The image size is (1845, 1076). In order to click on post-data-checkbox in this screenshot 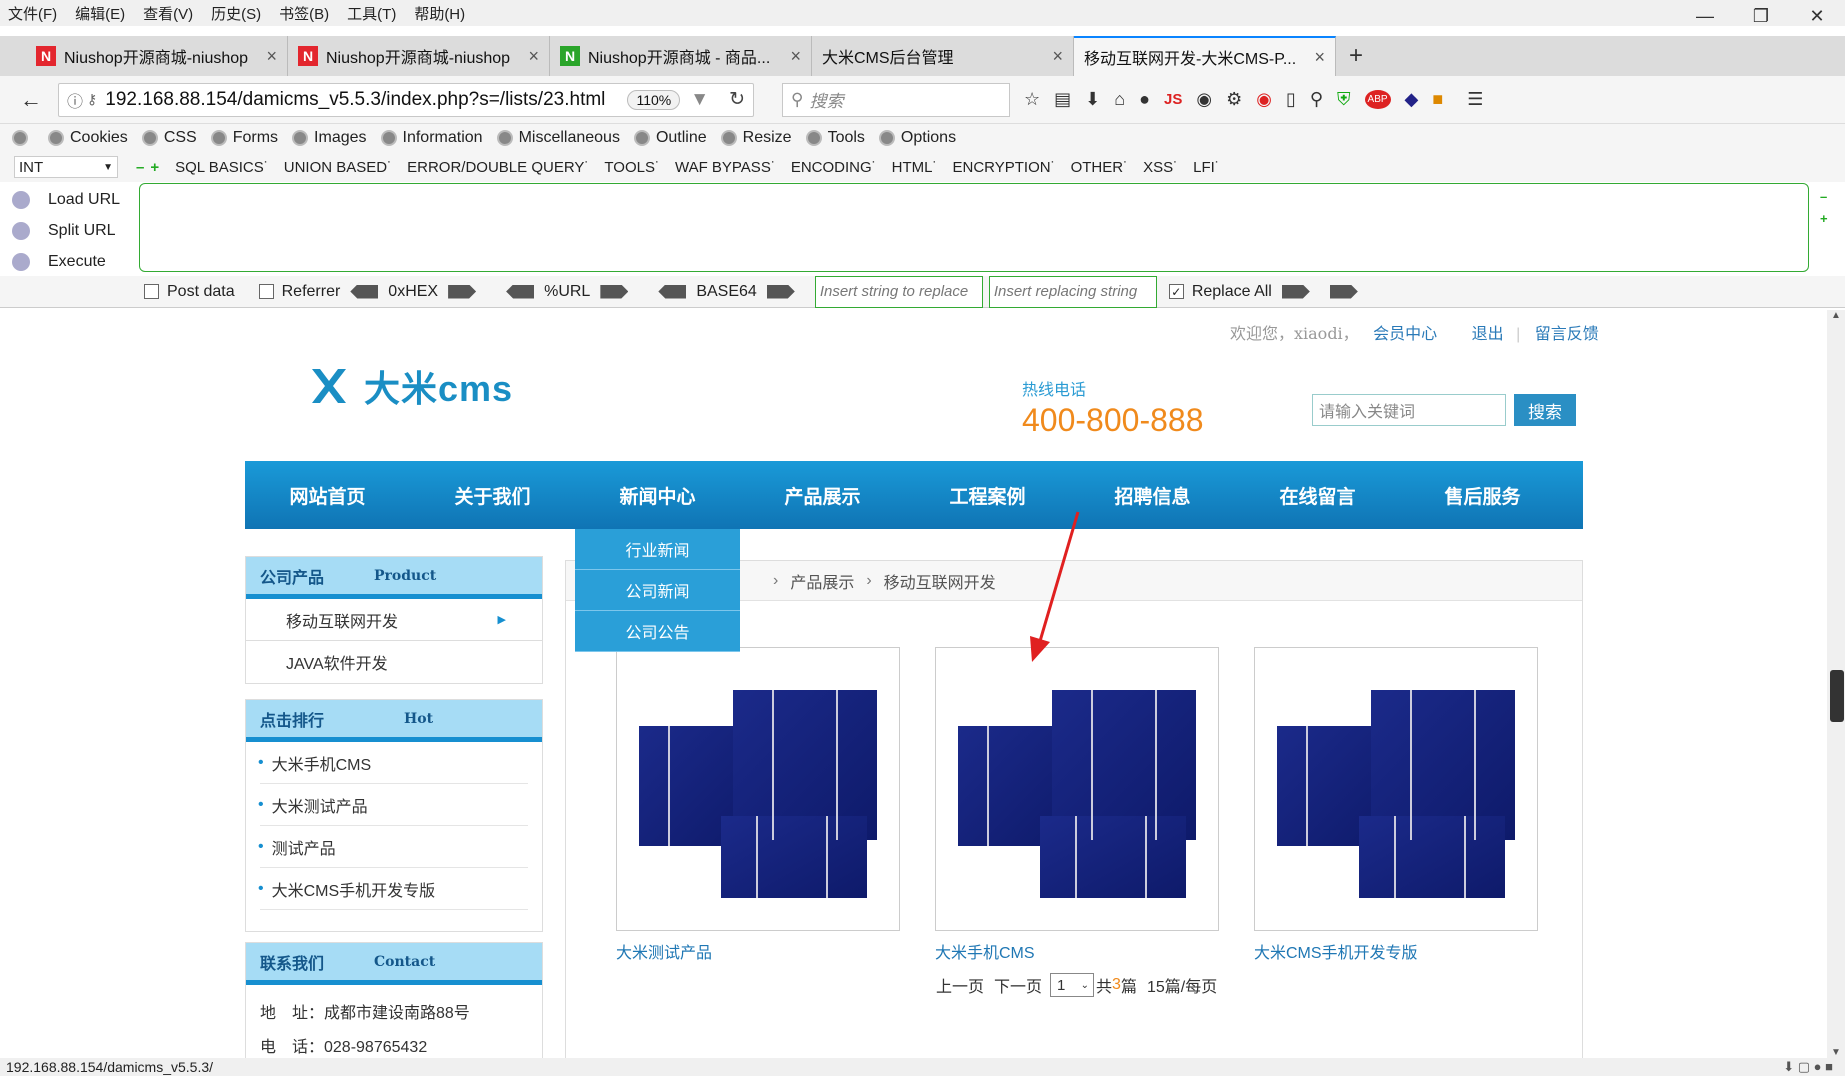, I will do `click(151, 291)`.